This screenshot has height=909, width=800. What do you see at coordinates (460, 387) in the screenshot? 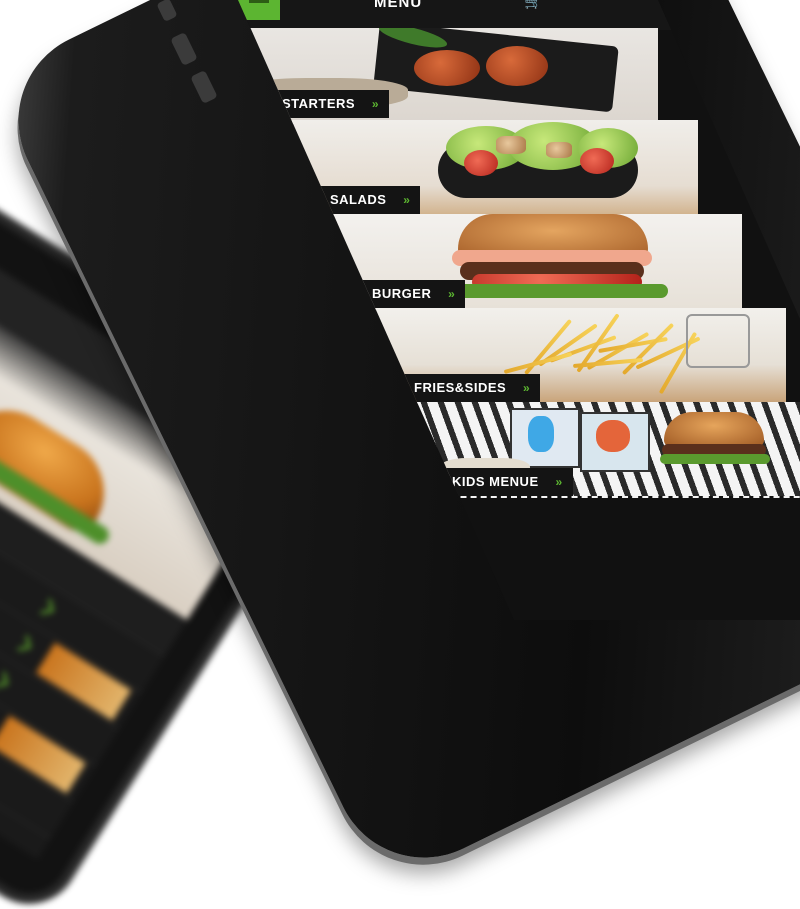
I see `category-text: FRIES&SIDES` at bounding box center [460, 387].